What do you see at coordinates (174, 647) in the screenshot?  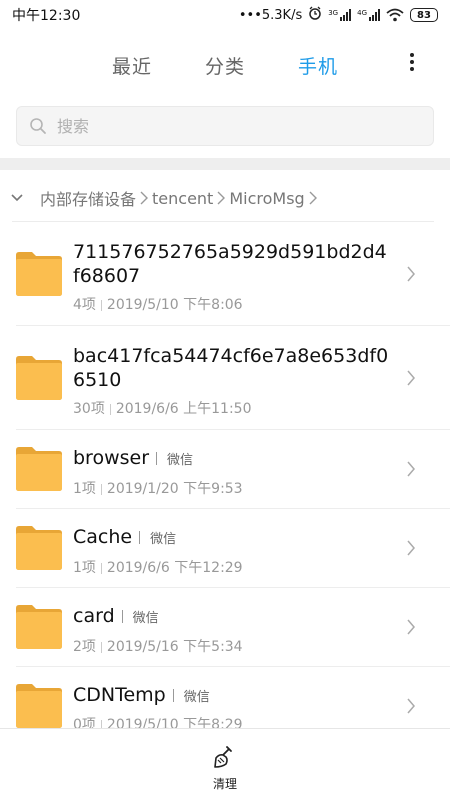 I see `modified-date: 2019/5/16 下午5:34` at bounding box center [174, 647].